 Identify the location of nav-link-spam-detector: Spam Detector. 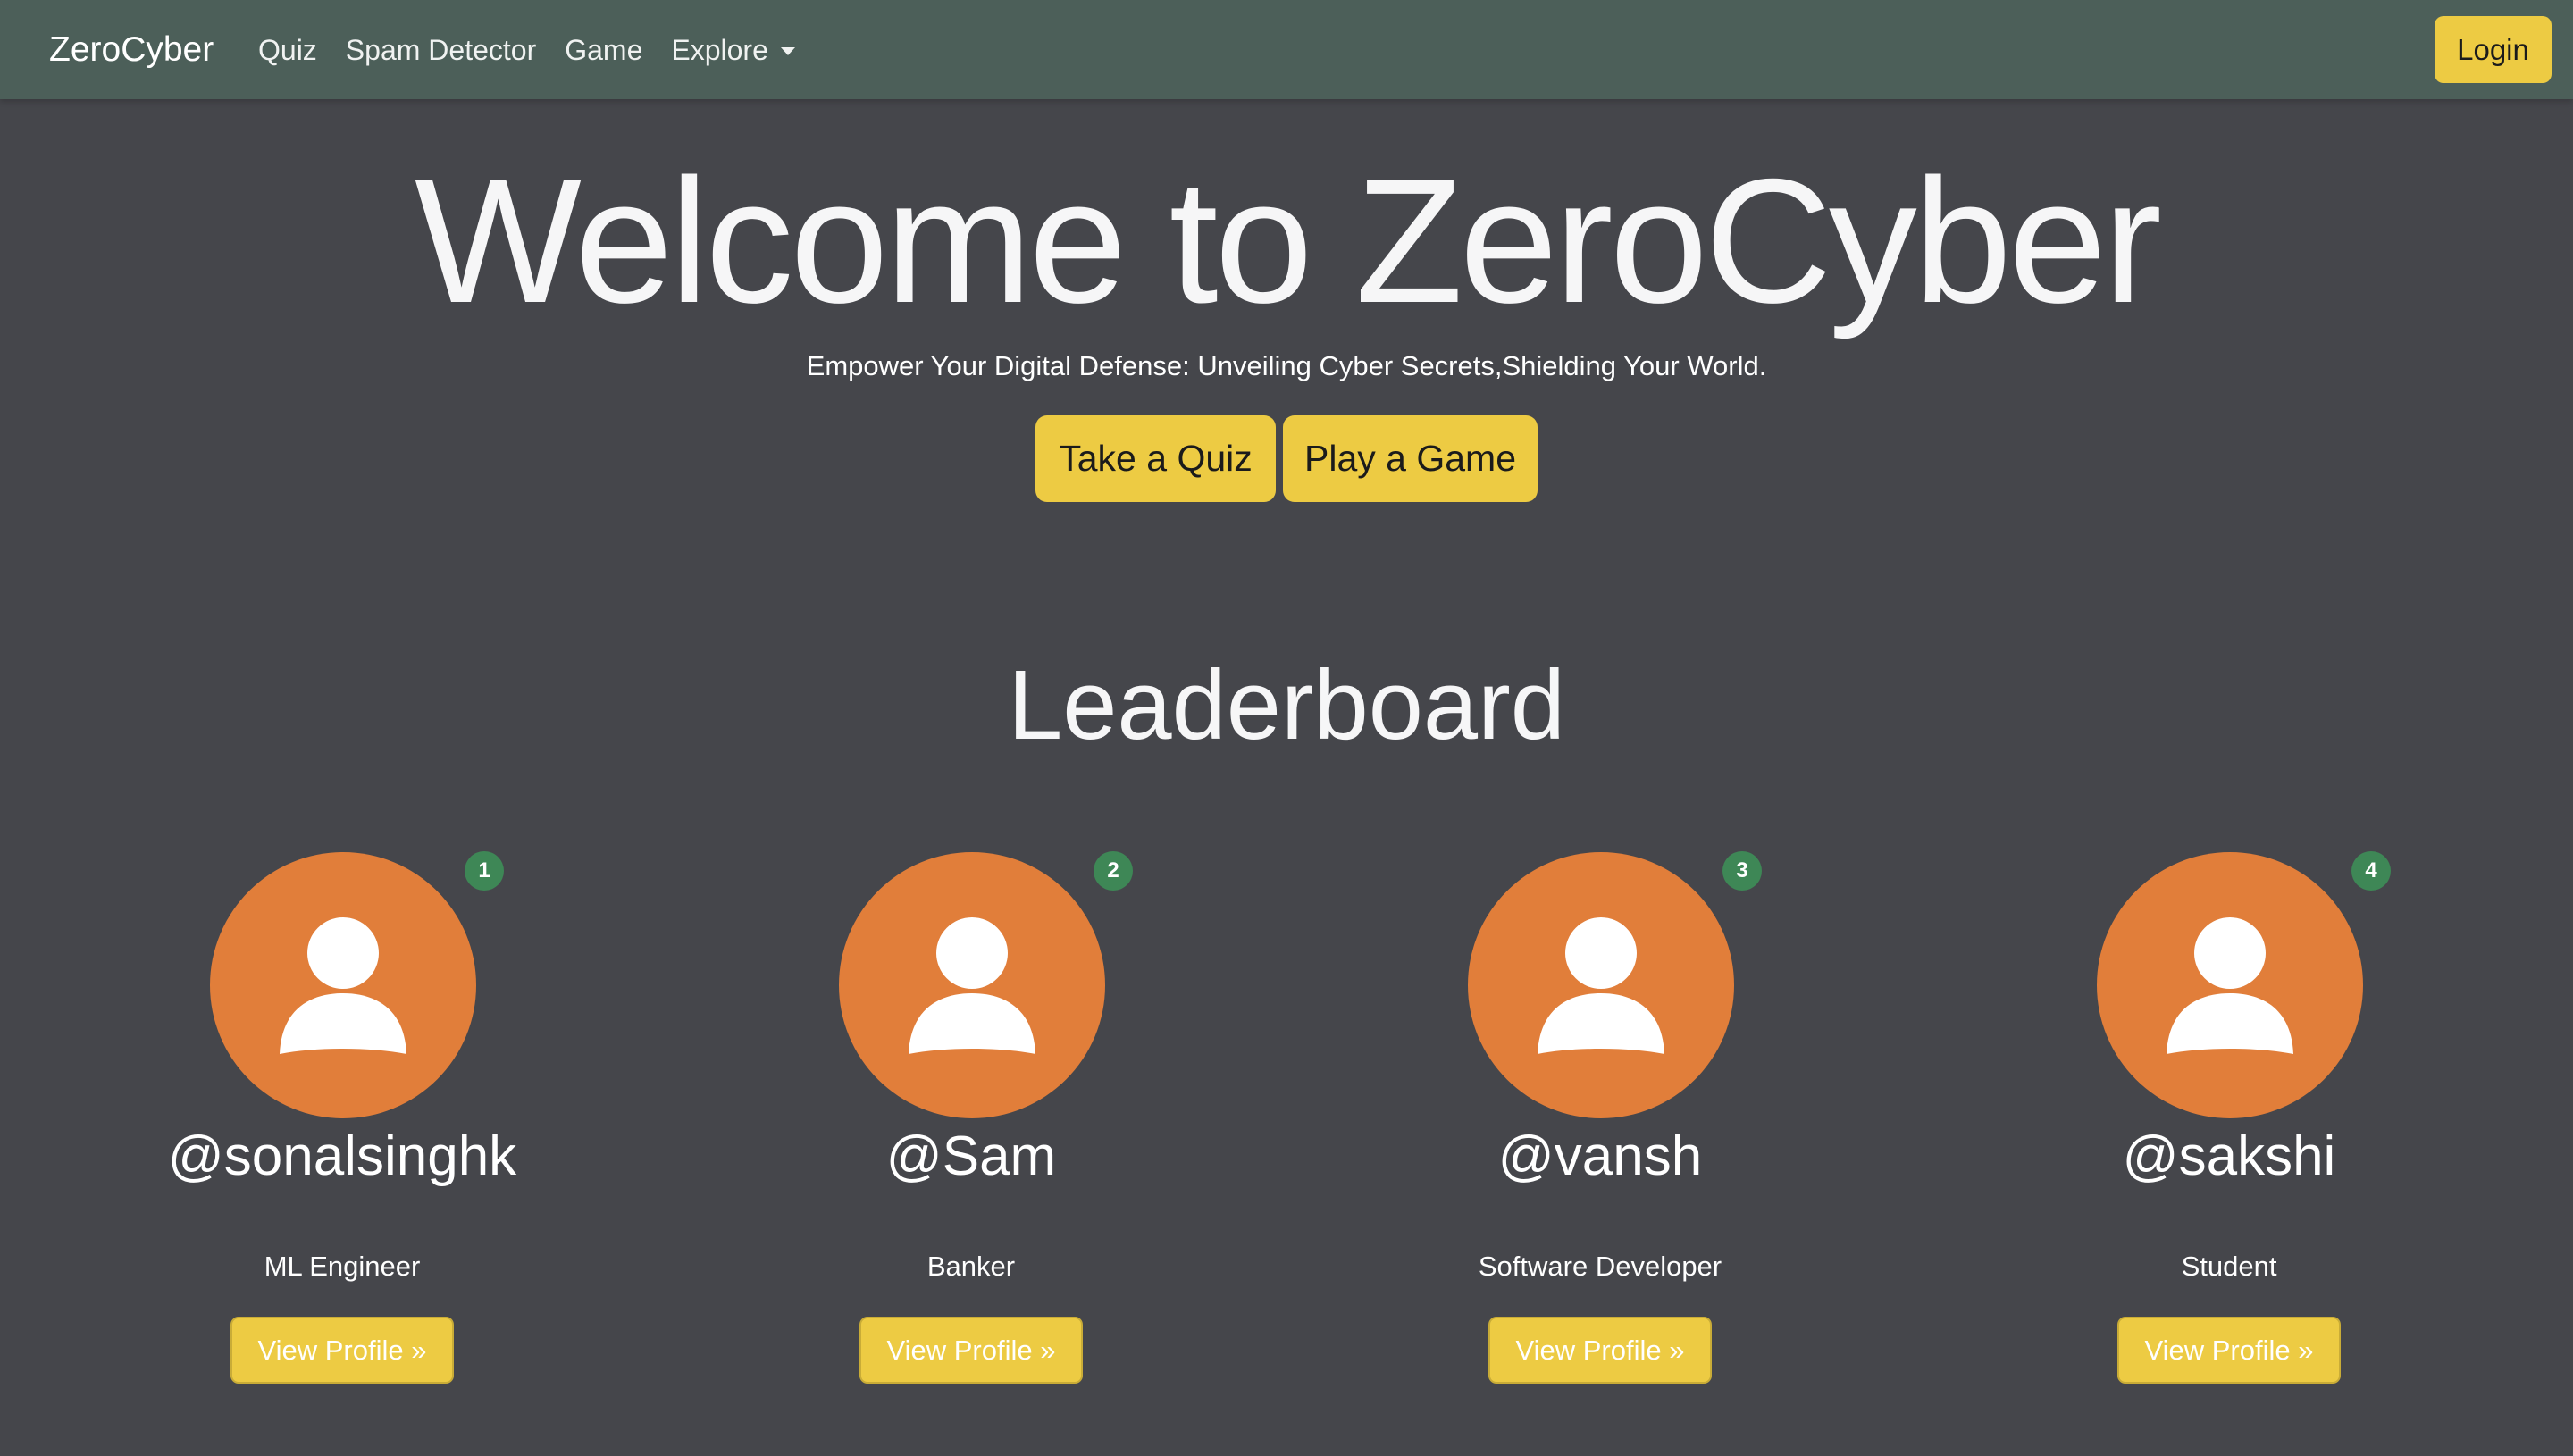
(441, 50).